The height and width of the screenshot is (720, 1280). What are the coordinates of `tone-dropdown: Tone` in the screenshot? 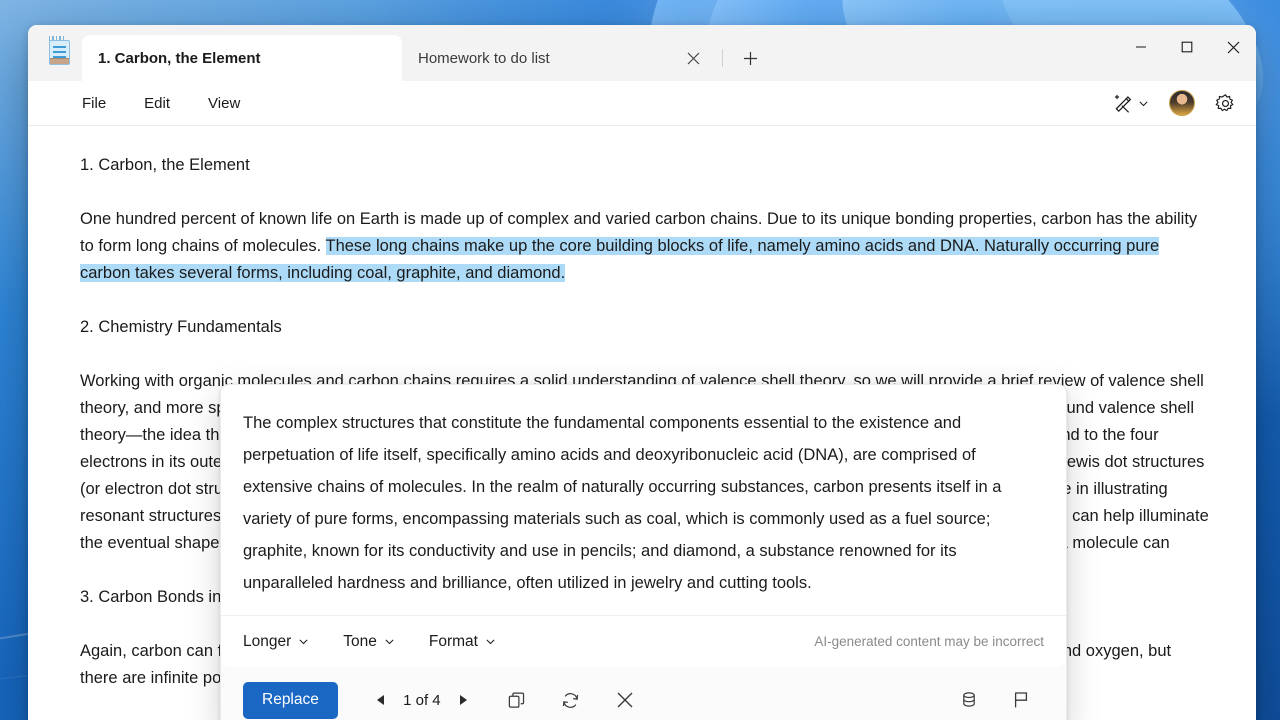 It's located at (369, 642).